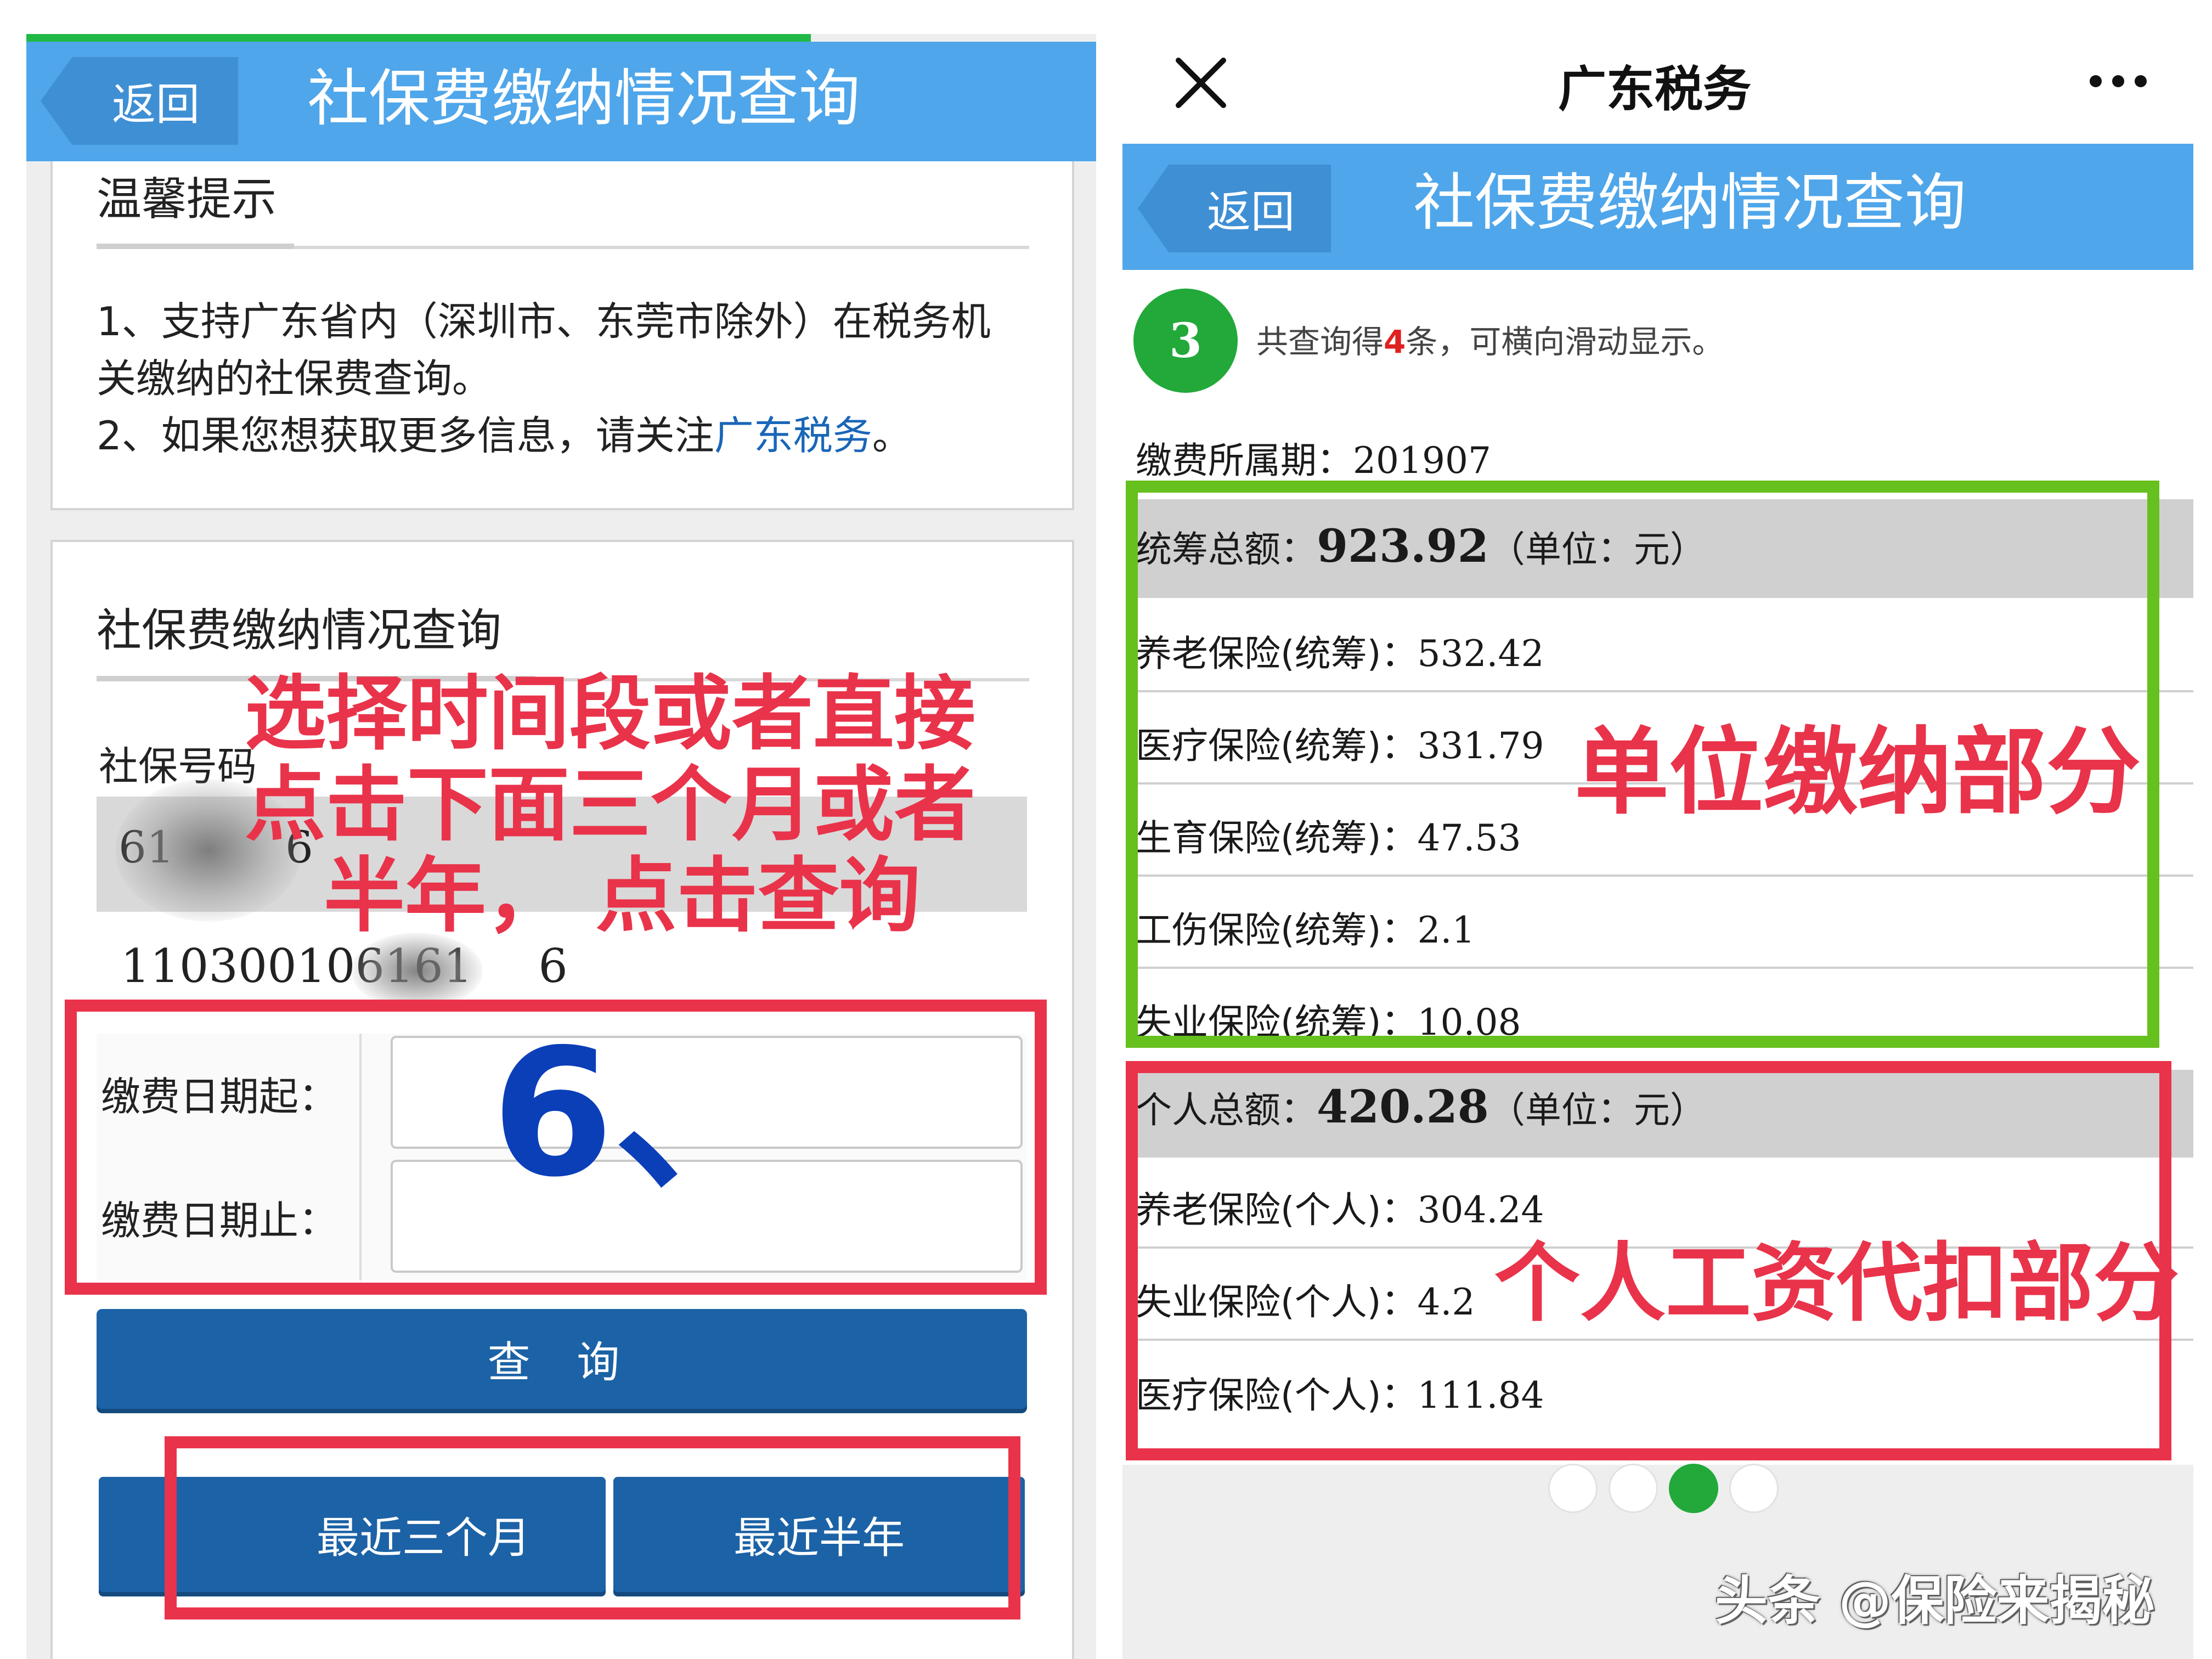  Describe the element at coordinates (1689, 203) in the screenshot. I see `right-page-title: 社保费缴纳情况查询` at that location.